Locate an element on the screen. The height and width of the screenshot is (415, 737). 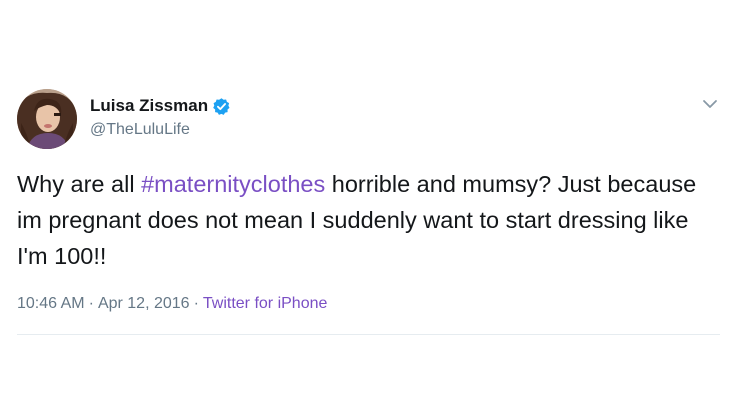
tweet-metadata: 10:46 AM · Apr 12, 2016 · Twitter for iPhone is located at coordinates (172, 304).